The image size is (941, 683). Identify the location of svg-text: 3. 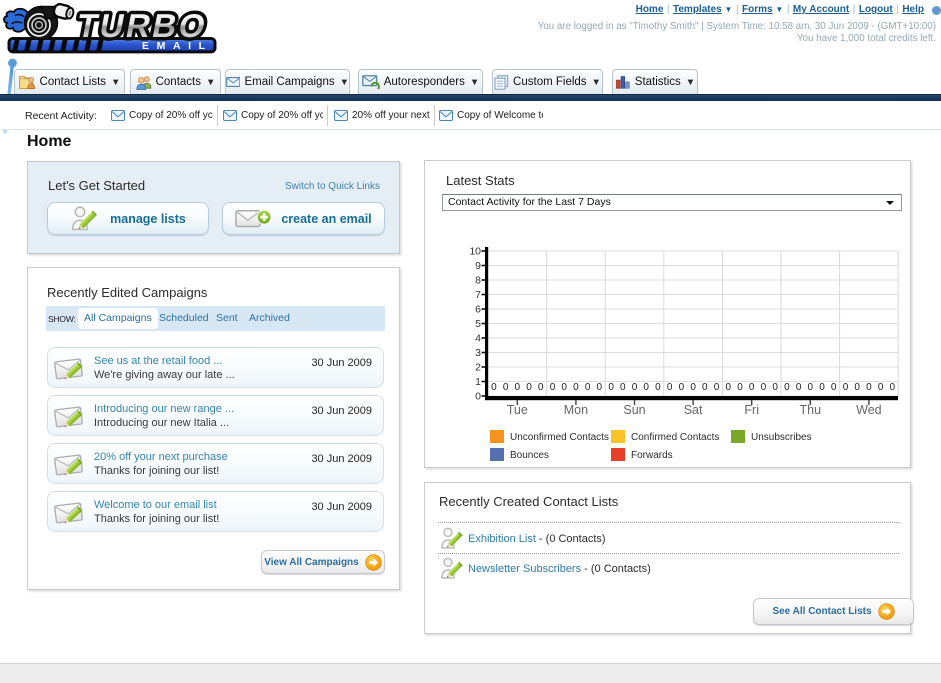
(478, 353).